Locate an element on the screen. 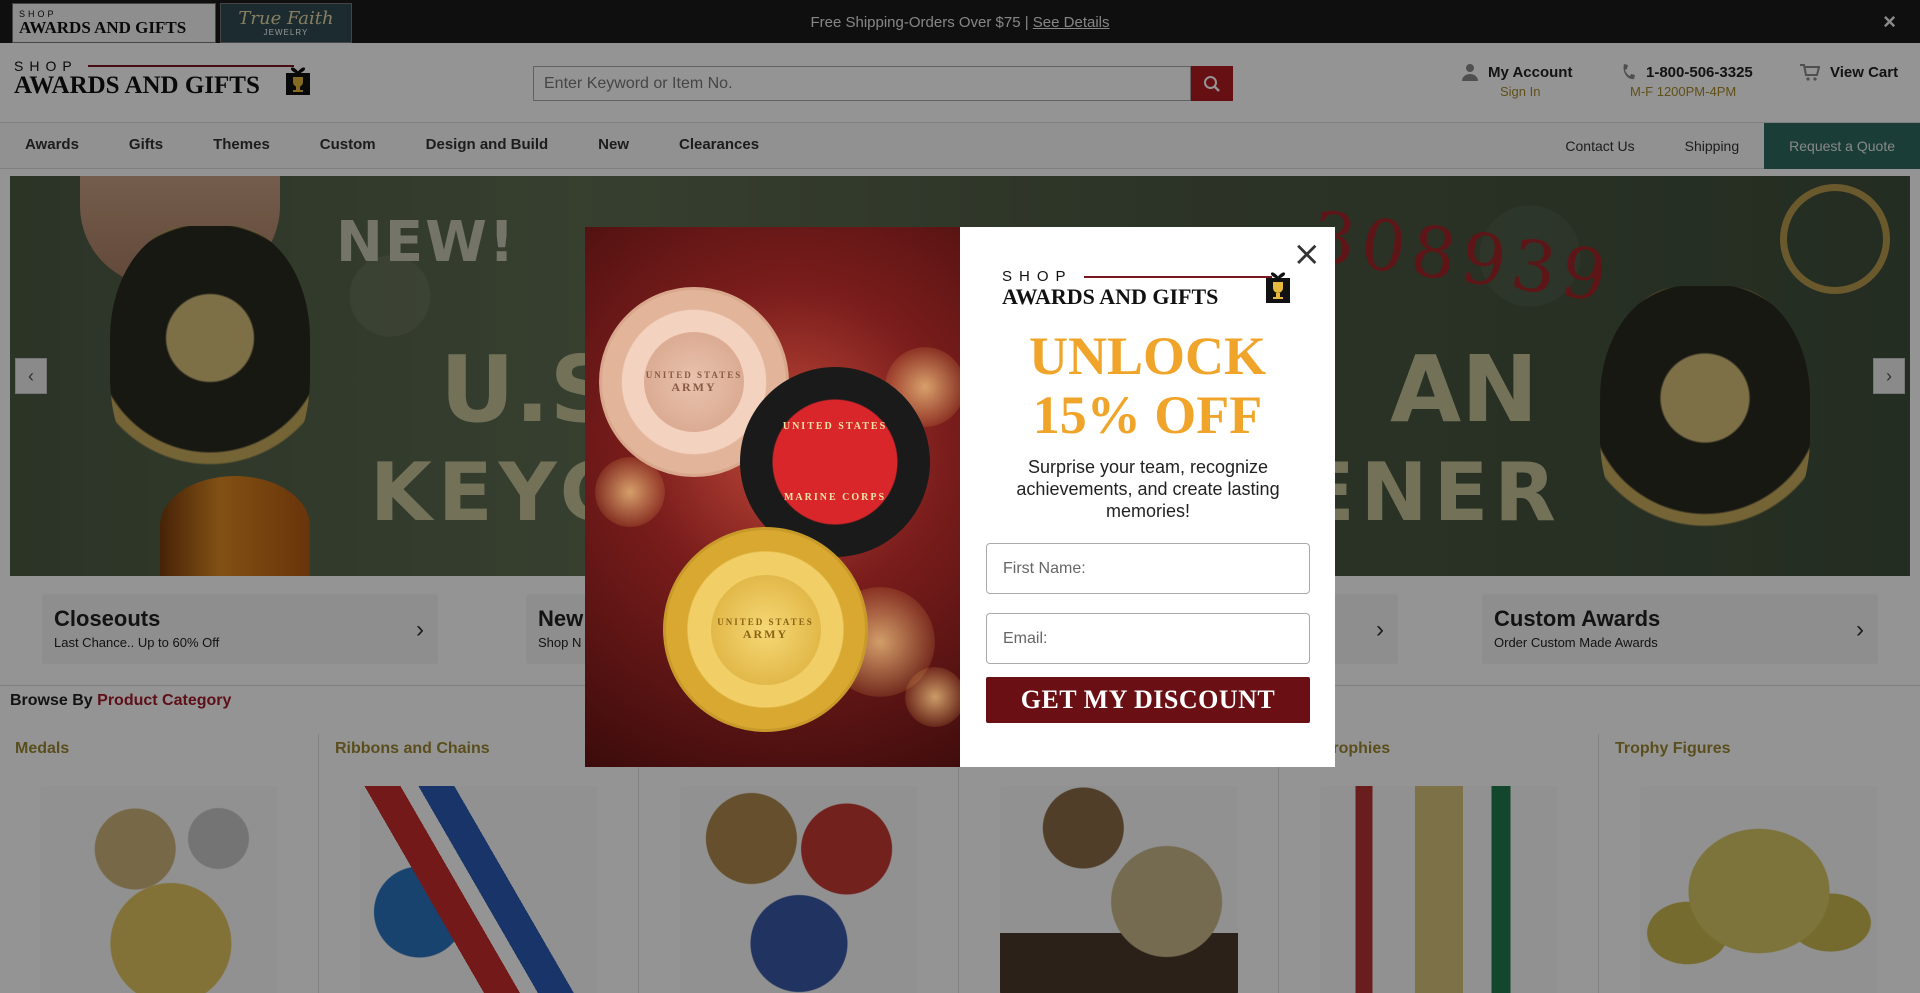 The height and width of the screenshot is (993, 1920). email-field is located at coordinates (1148, 638).